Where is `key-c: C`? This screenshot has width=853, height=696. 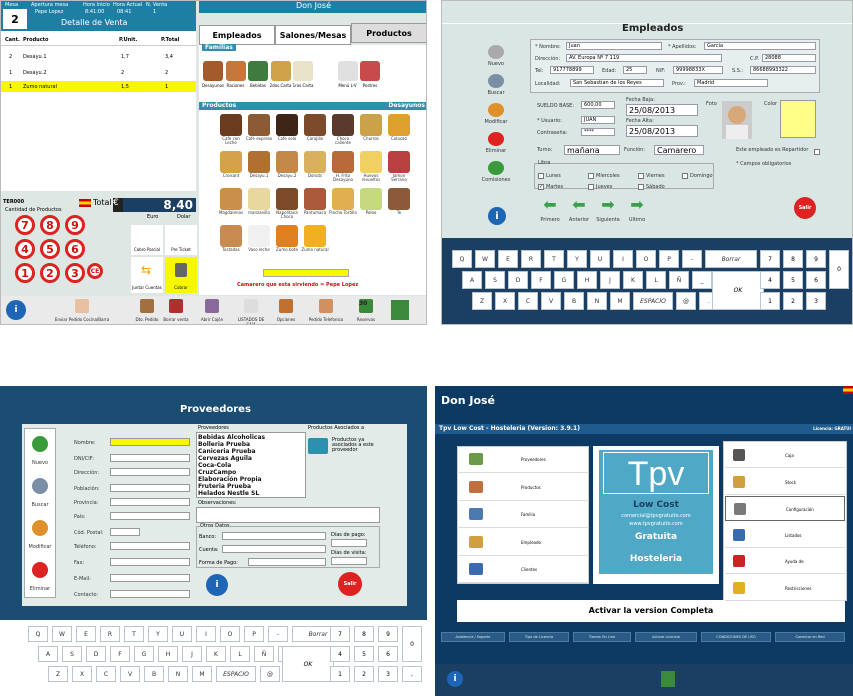
key-c: C is located at coordinates (528, 301).